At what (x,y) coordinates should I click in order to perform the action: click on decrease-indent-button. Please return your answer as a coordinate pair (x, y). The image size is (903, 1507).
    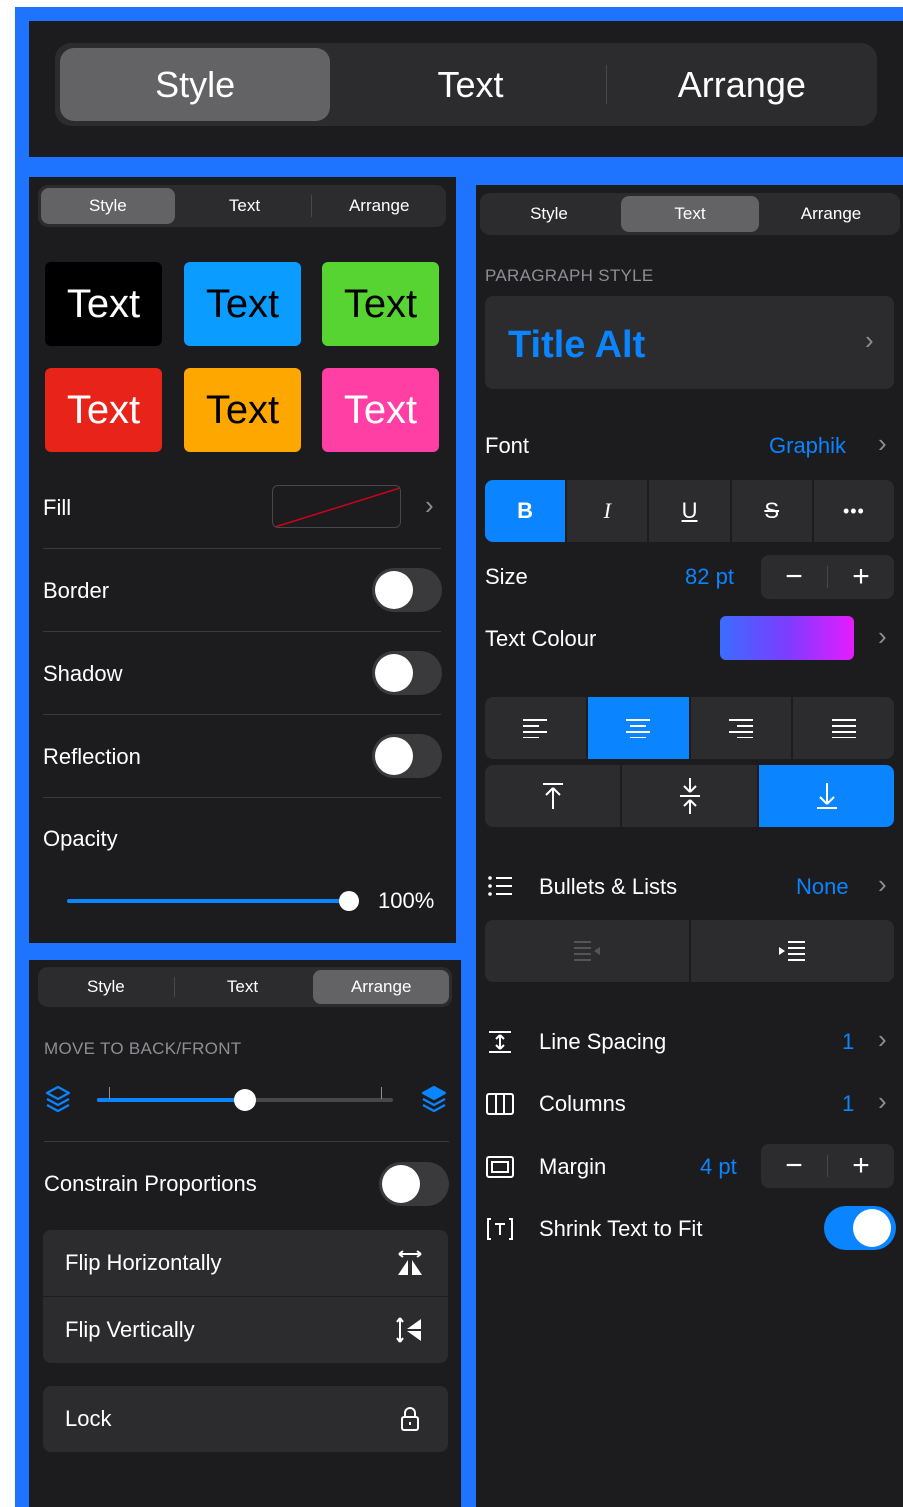
    Looking at the image, I should click on (588, 951).